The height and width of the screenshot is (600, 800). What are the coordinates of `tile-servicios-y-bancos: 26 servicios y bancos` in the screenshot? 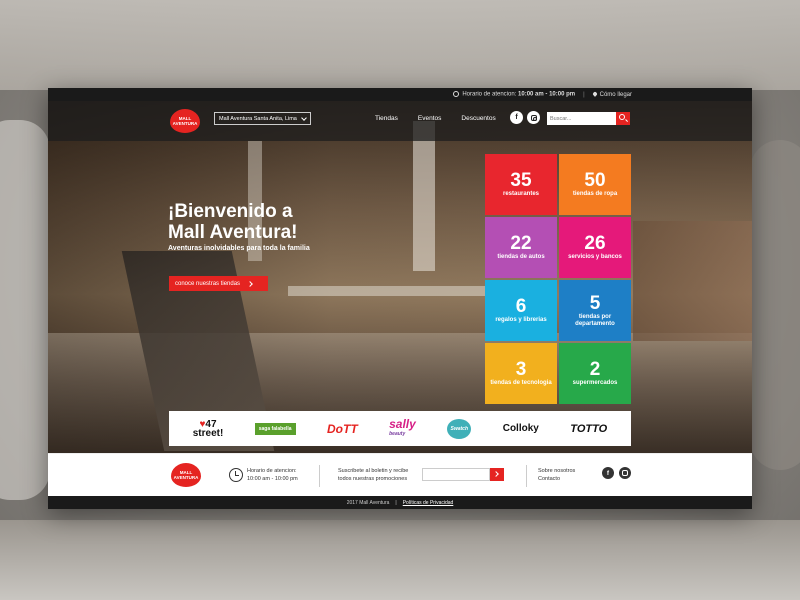 It's located at (595, 247).